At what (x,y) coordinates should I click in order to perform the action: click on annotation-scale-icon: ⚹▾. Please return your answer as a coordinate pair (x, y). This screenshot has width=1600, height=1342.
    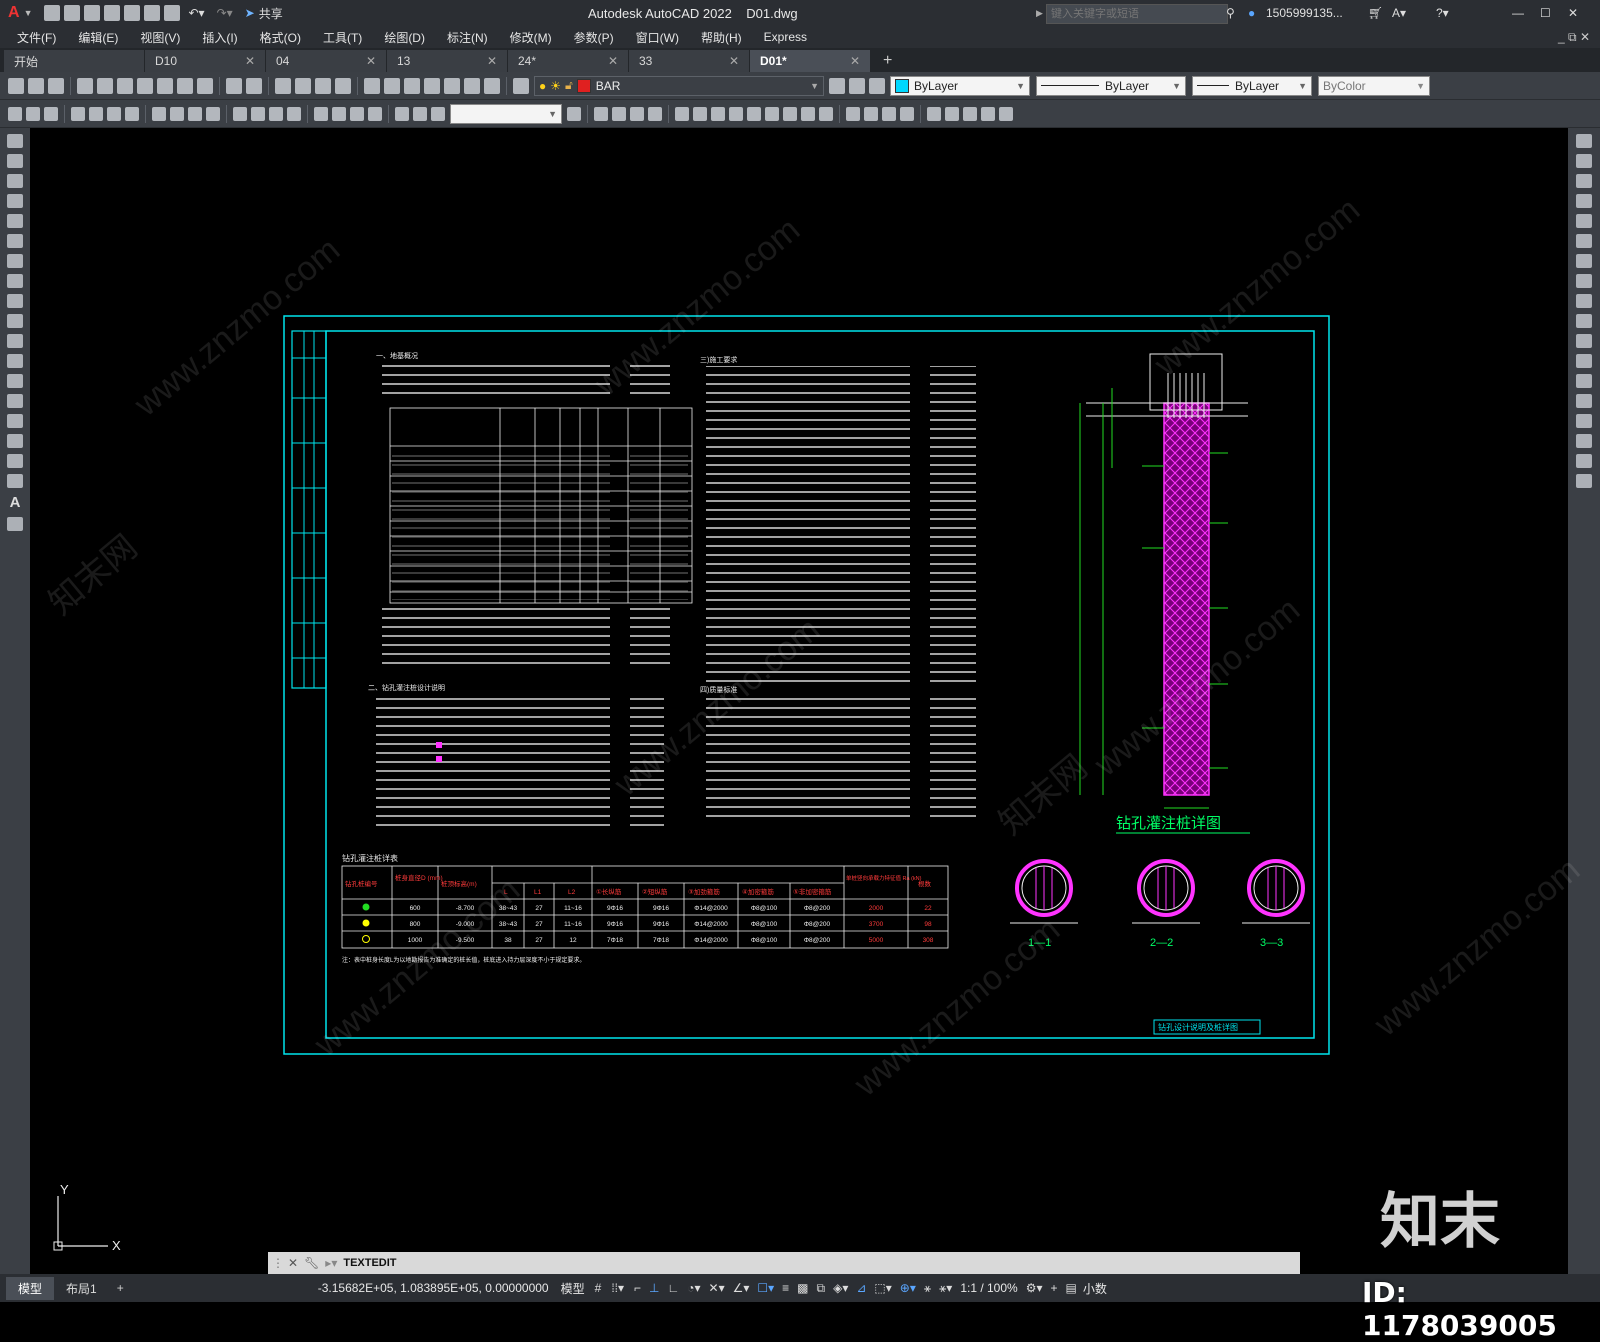
    Looking at the image, I should click on (945, 1288).